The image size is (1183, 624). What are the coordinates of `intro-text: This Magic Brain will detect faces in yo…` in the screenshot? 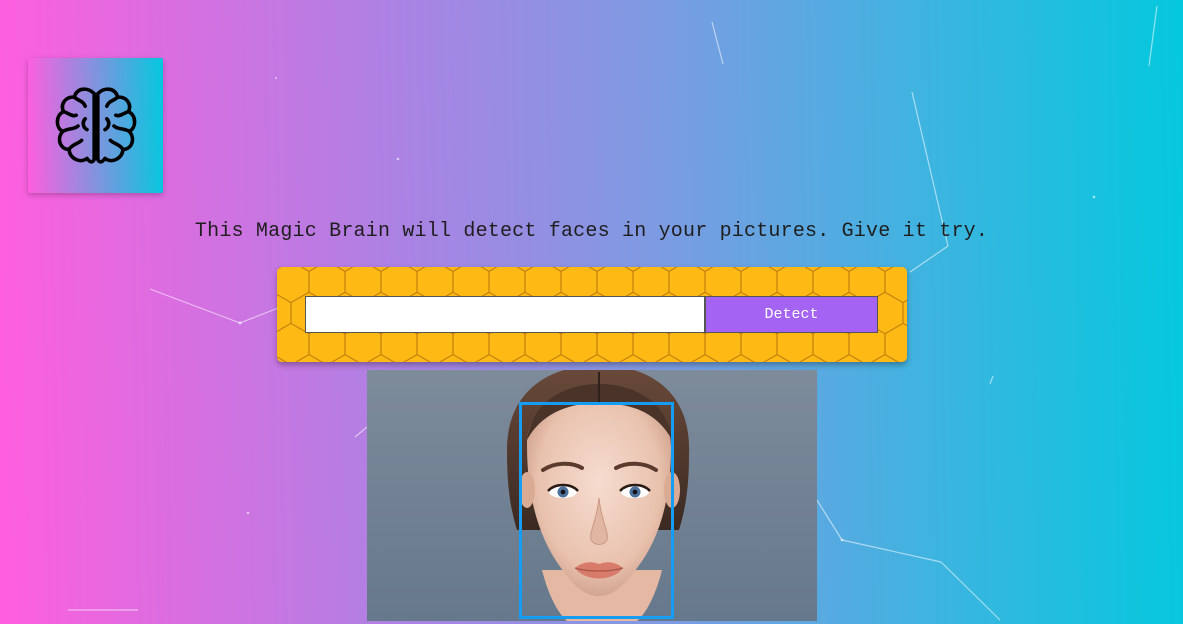 It's located at (591, 231).